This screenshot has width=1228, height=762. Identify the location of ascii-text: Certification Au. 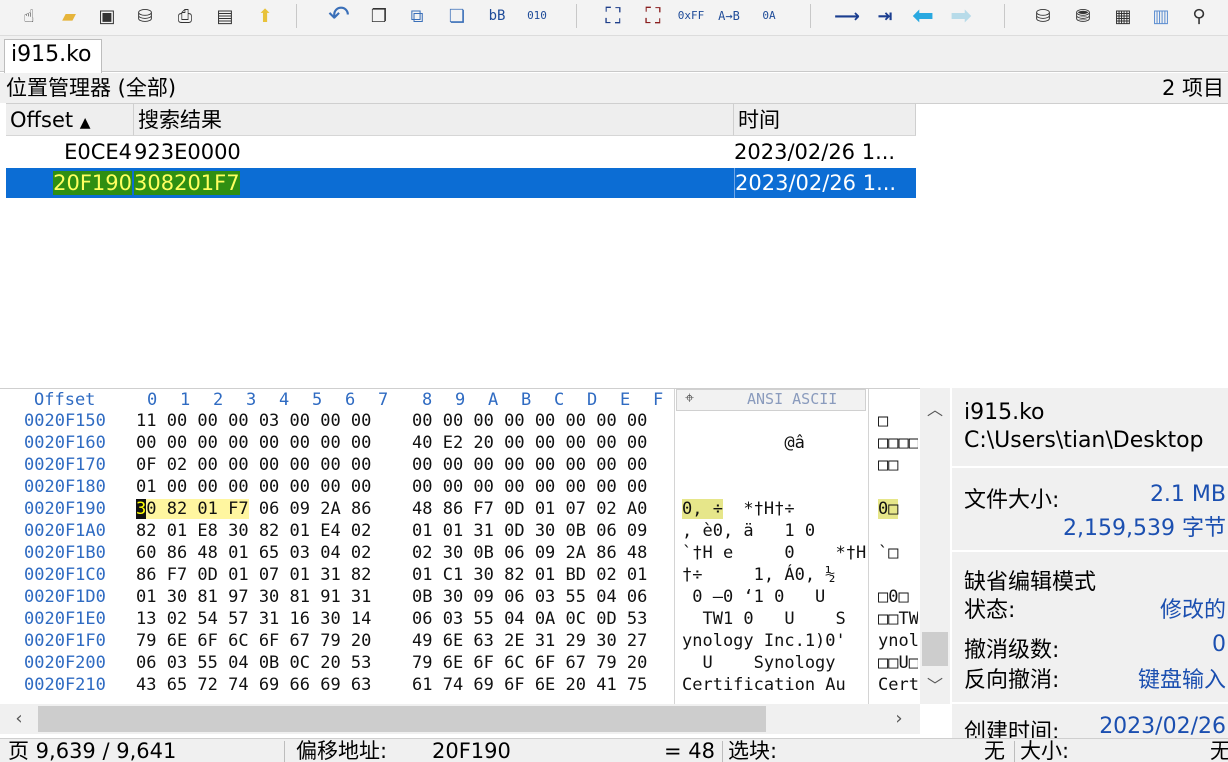
(764, 685).